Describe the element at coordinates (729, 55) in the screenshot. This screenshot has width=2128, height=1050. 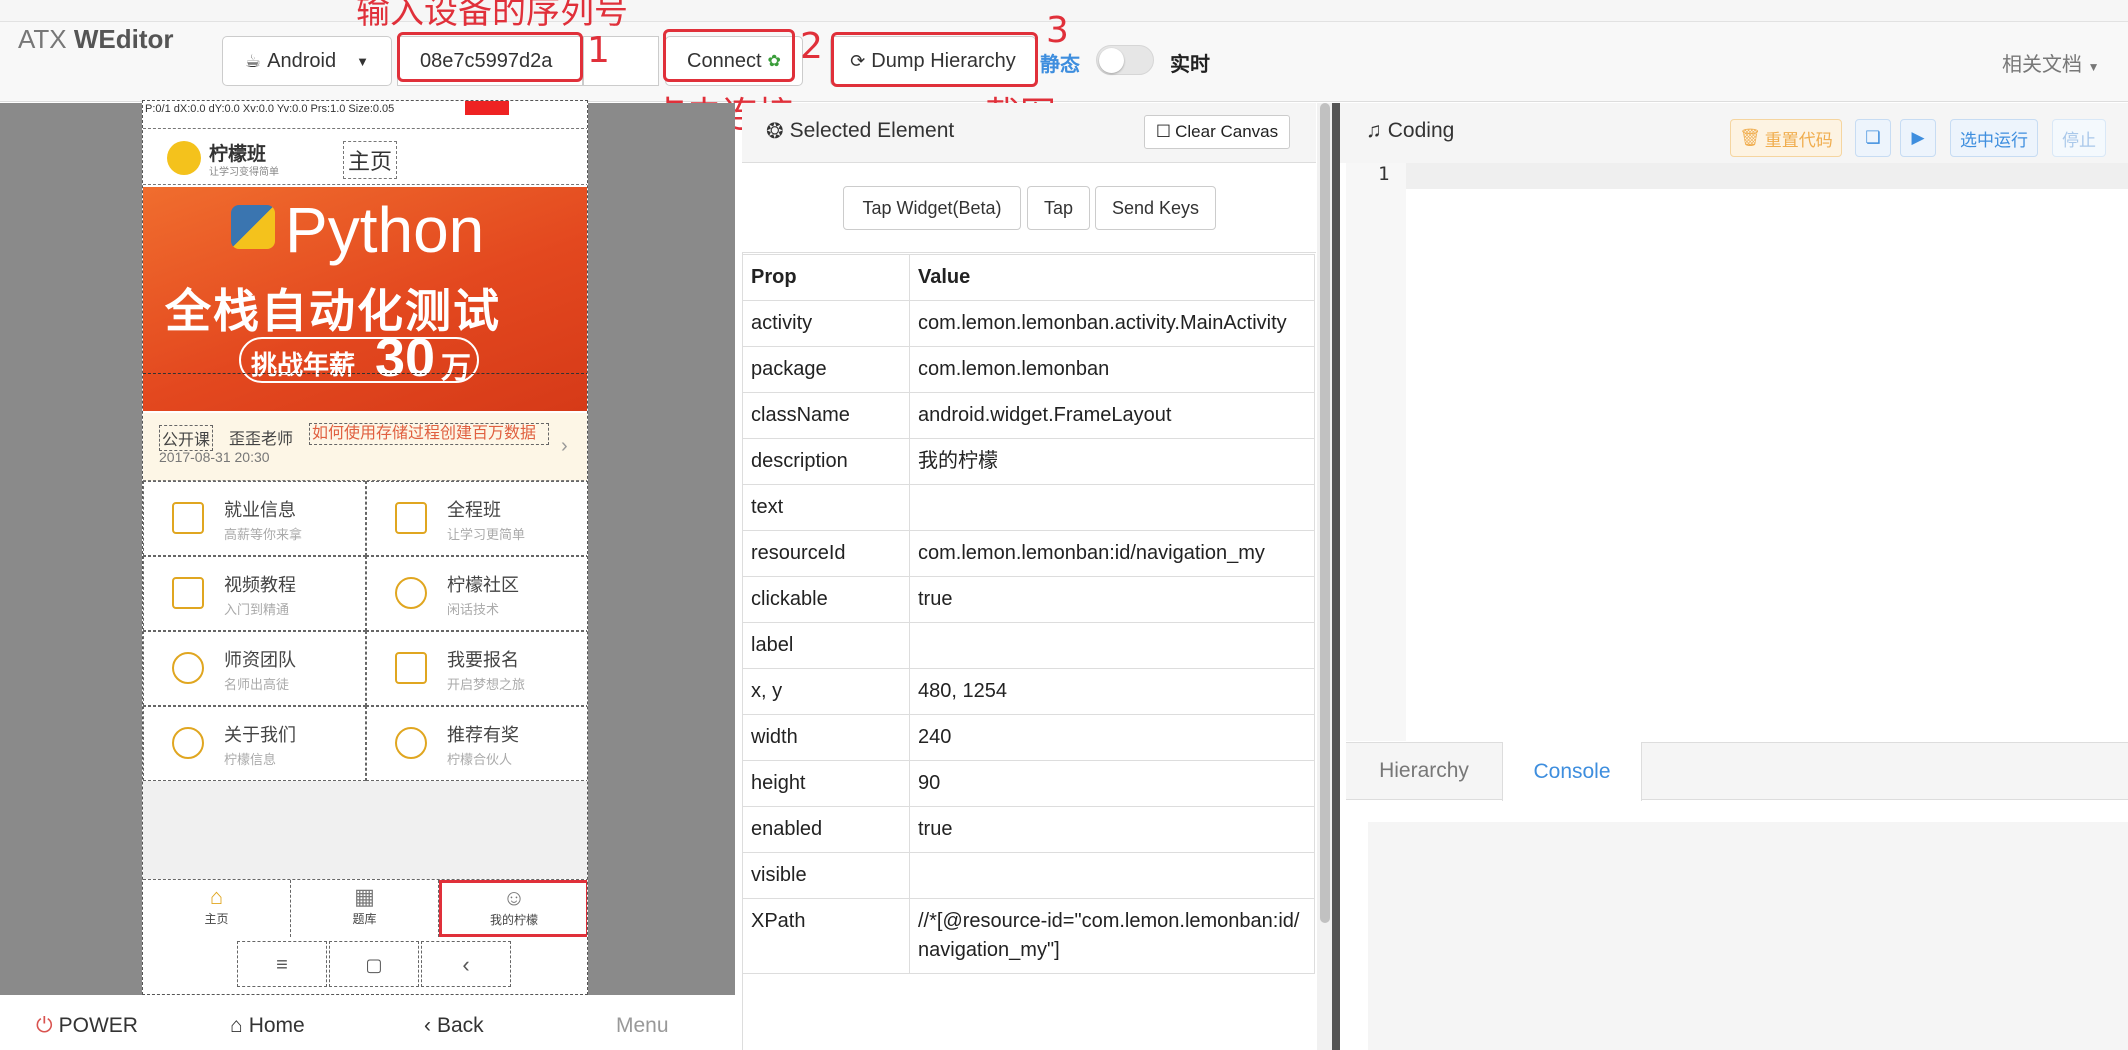
I see `annotation-box-connect` at that location.